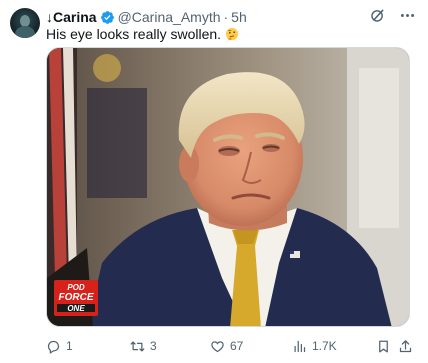 The width and height of the screenshot is (428, 363). Describe the element at coordinates (169, 17) in the screenshot. I see `author-handle: @Carina_Amyth` at that location.